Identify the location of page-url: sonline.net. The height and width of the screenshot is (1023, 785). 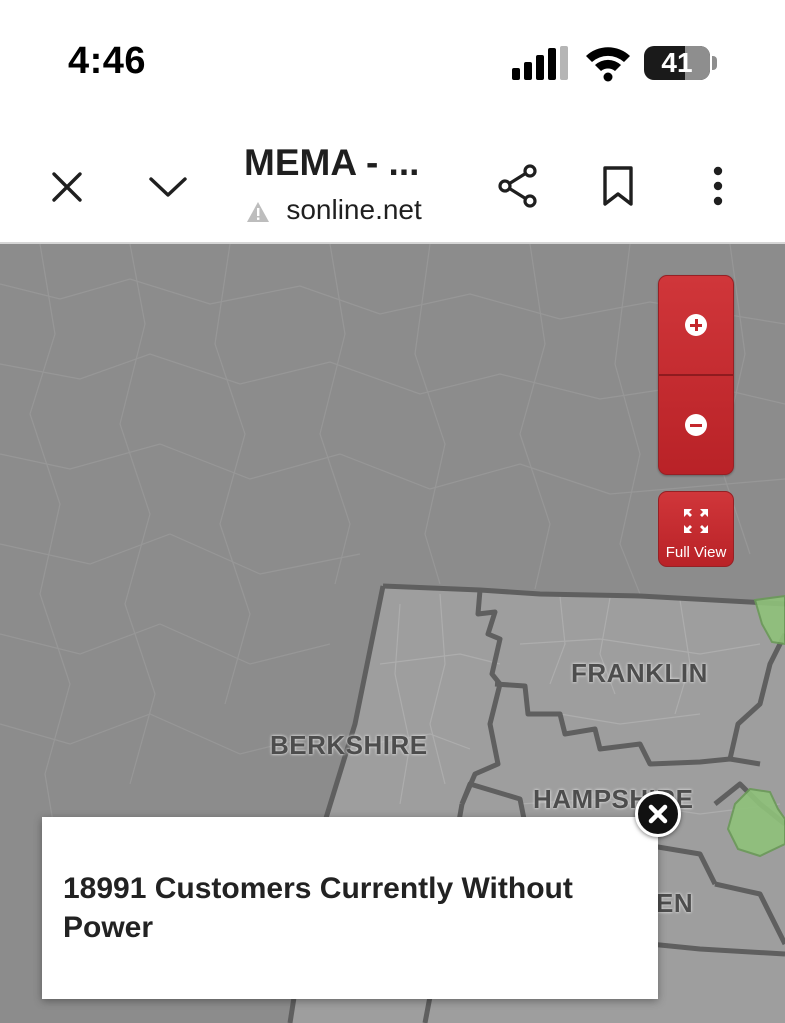
(334, 210).